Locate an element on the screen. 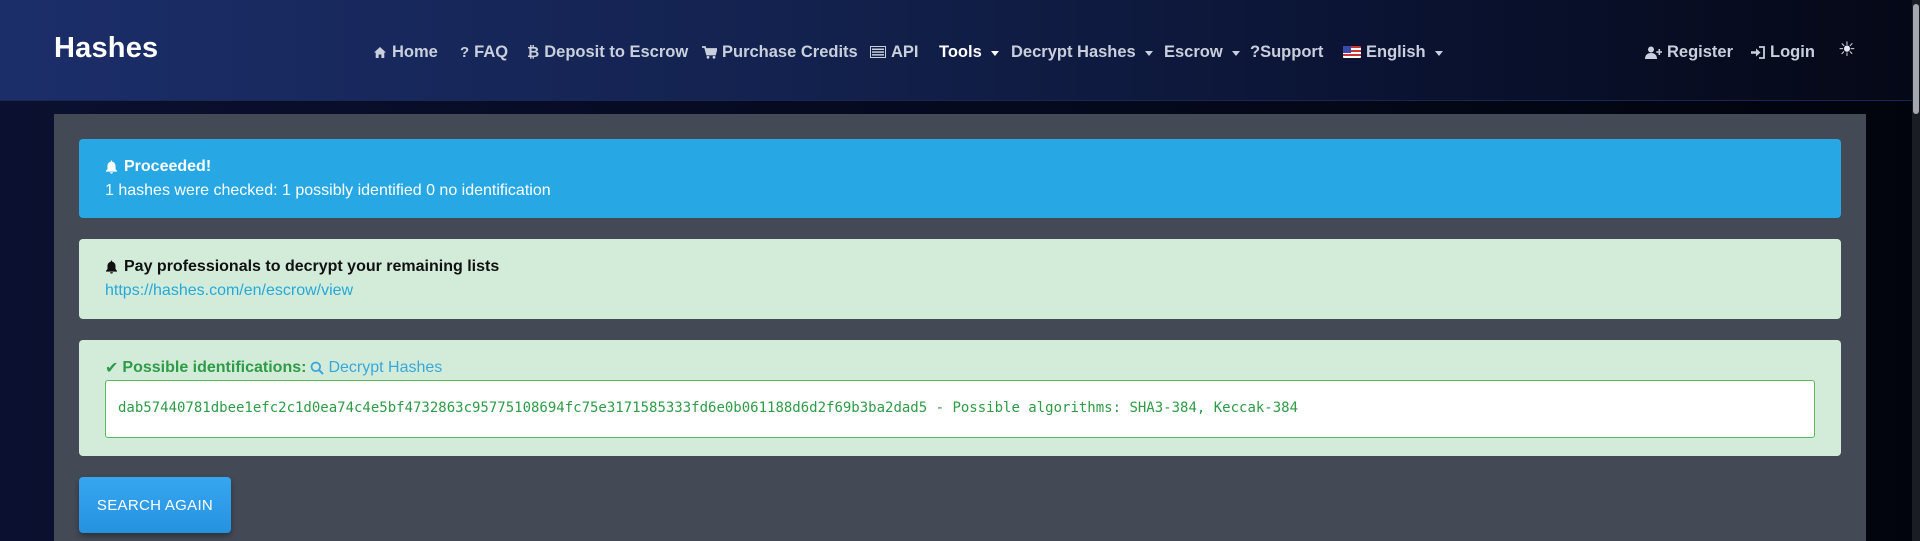  nav-tools-dropdown: Tools is located at coordinates (969, 52).